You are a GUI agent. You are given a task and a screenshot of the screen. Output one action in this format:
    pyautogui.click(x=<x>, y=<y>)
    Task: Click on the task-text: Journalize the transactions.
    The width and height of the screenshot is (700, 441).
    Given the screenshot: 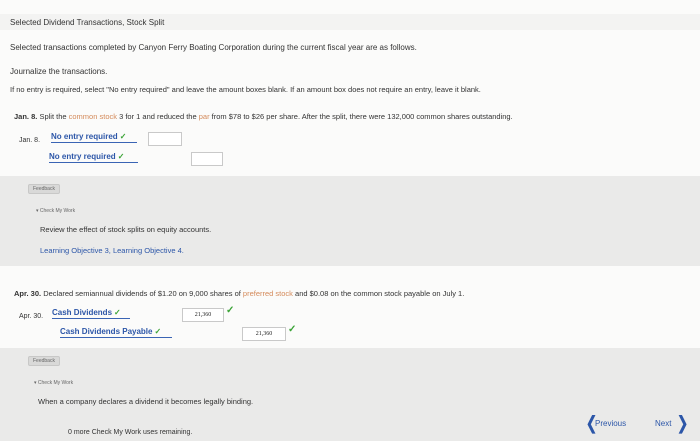 What is the action you would take?
    pyautogui.click(x=59, y=71)
    